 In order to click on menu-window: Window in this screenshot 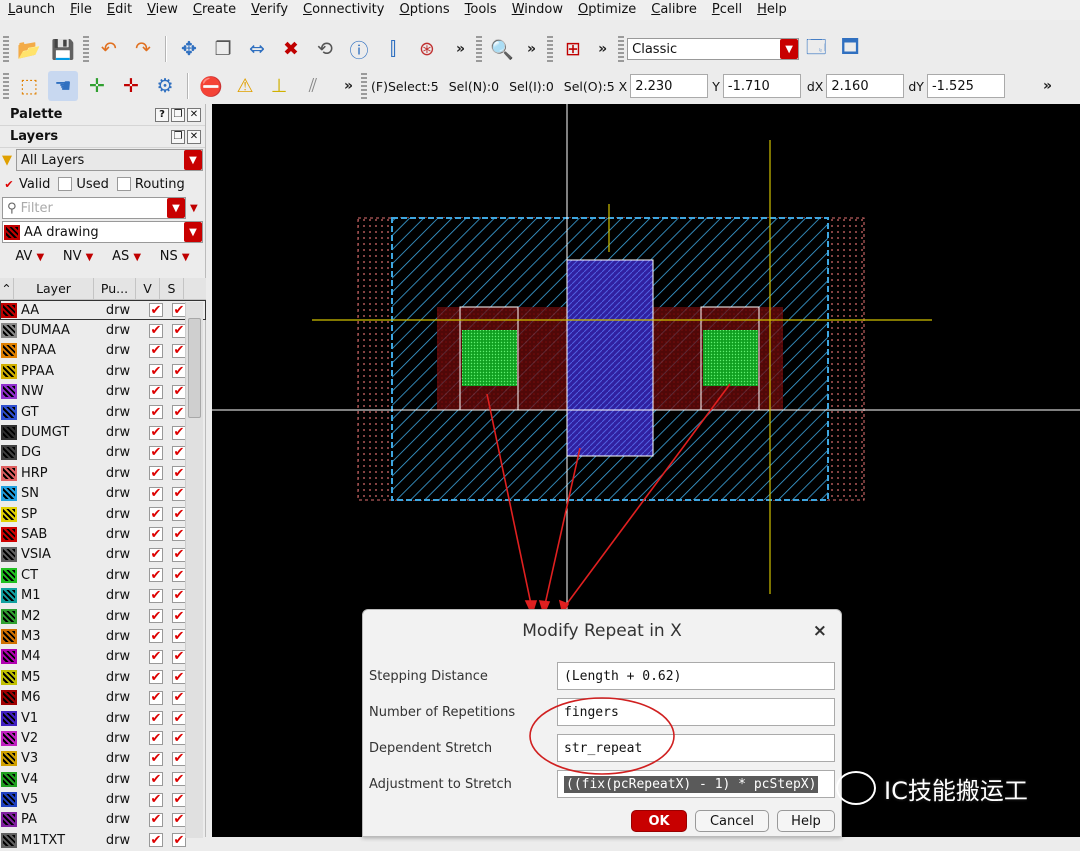, I will do `click(537, 10)`.